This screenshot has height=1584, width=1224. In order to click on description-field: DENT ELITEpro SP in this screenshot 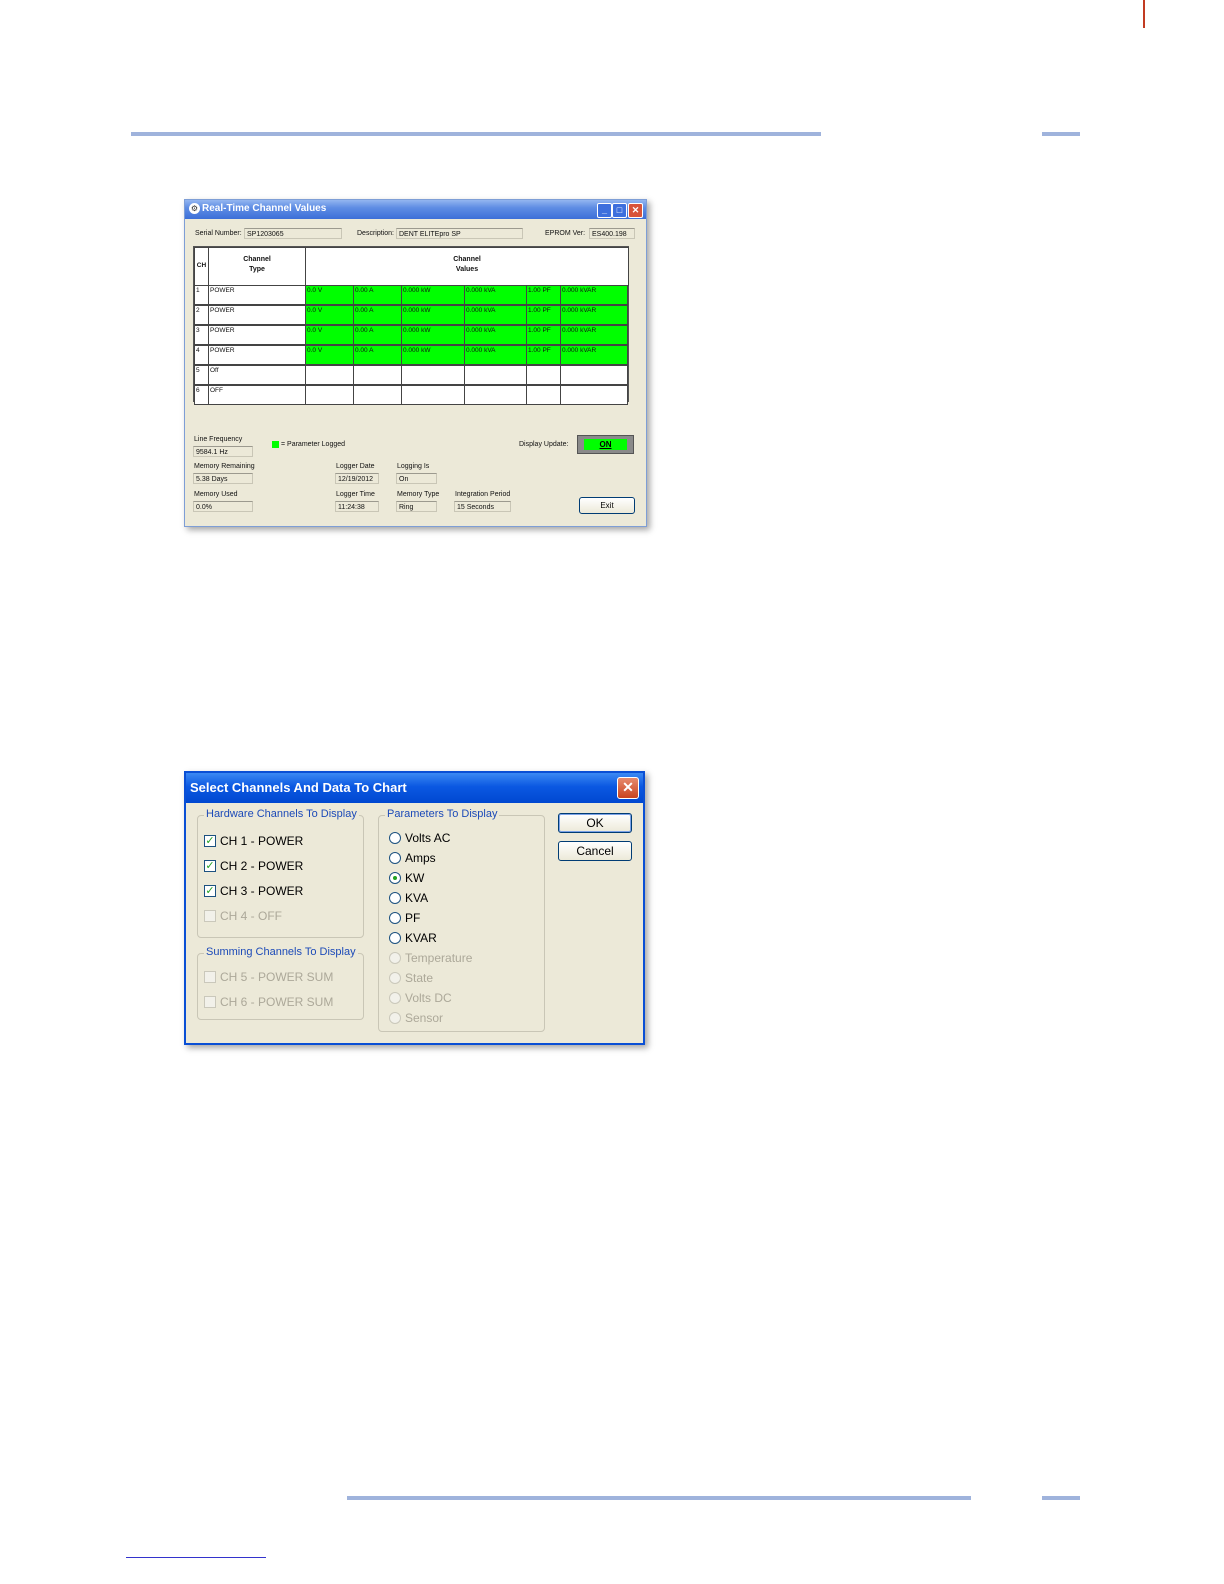, I will do `click(459, 233)`.